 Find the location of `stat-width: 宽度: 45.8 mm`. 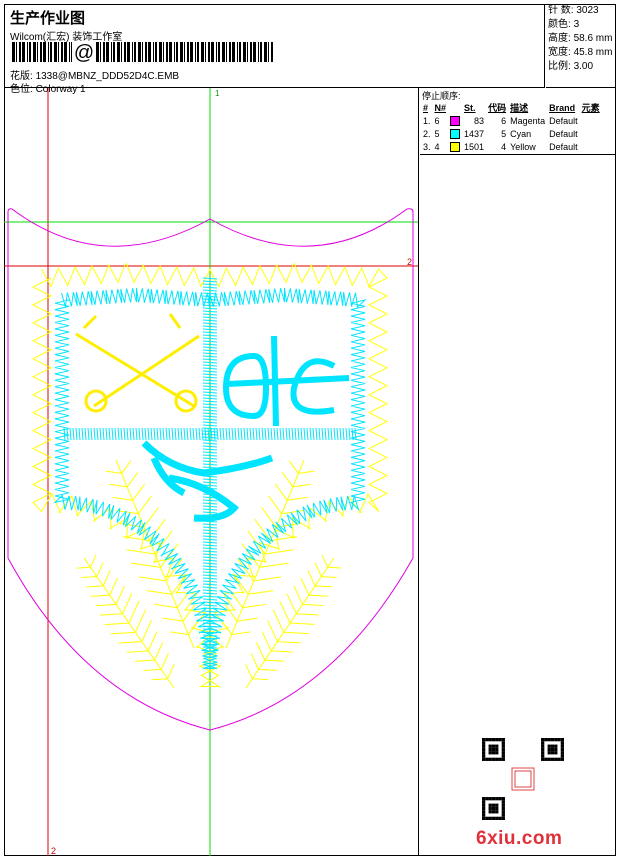

stat-width: 宽度: 45.8 mm is located at coordinates (580, 52).